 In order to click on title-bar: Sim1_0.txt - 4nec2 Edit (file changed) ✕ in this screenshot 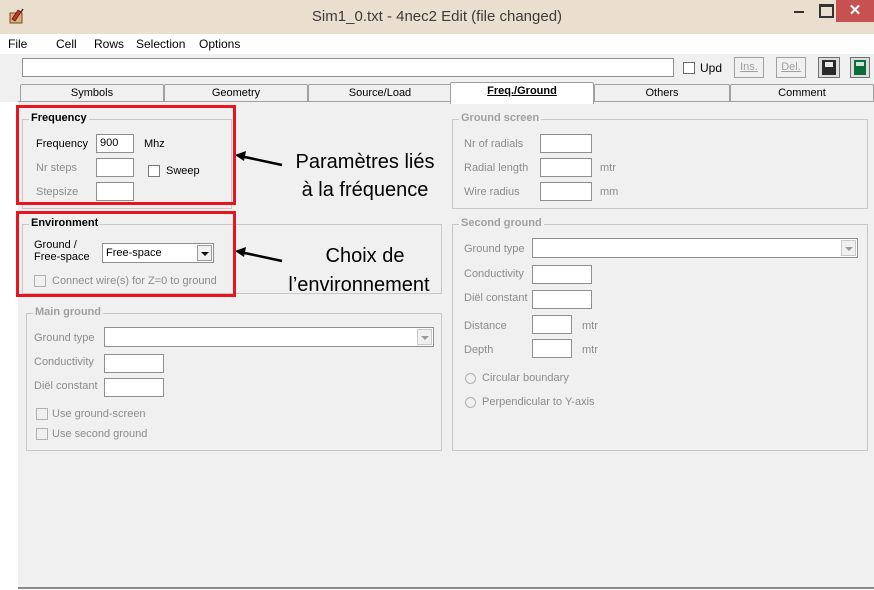, I will do `click(437, 17)`.